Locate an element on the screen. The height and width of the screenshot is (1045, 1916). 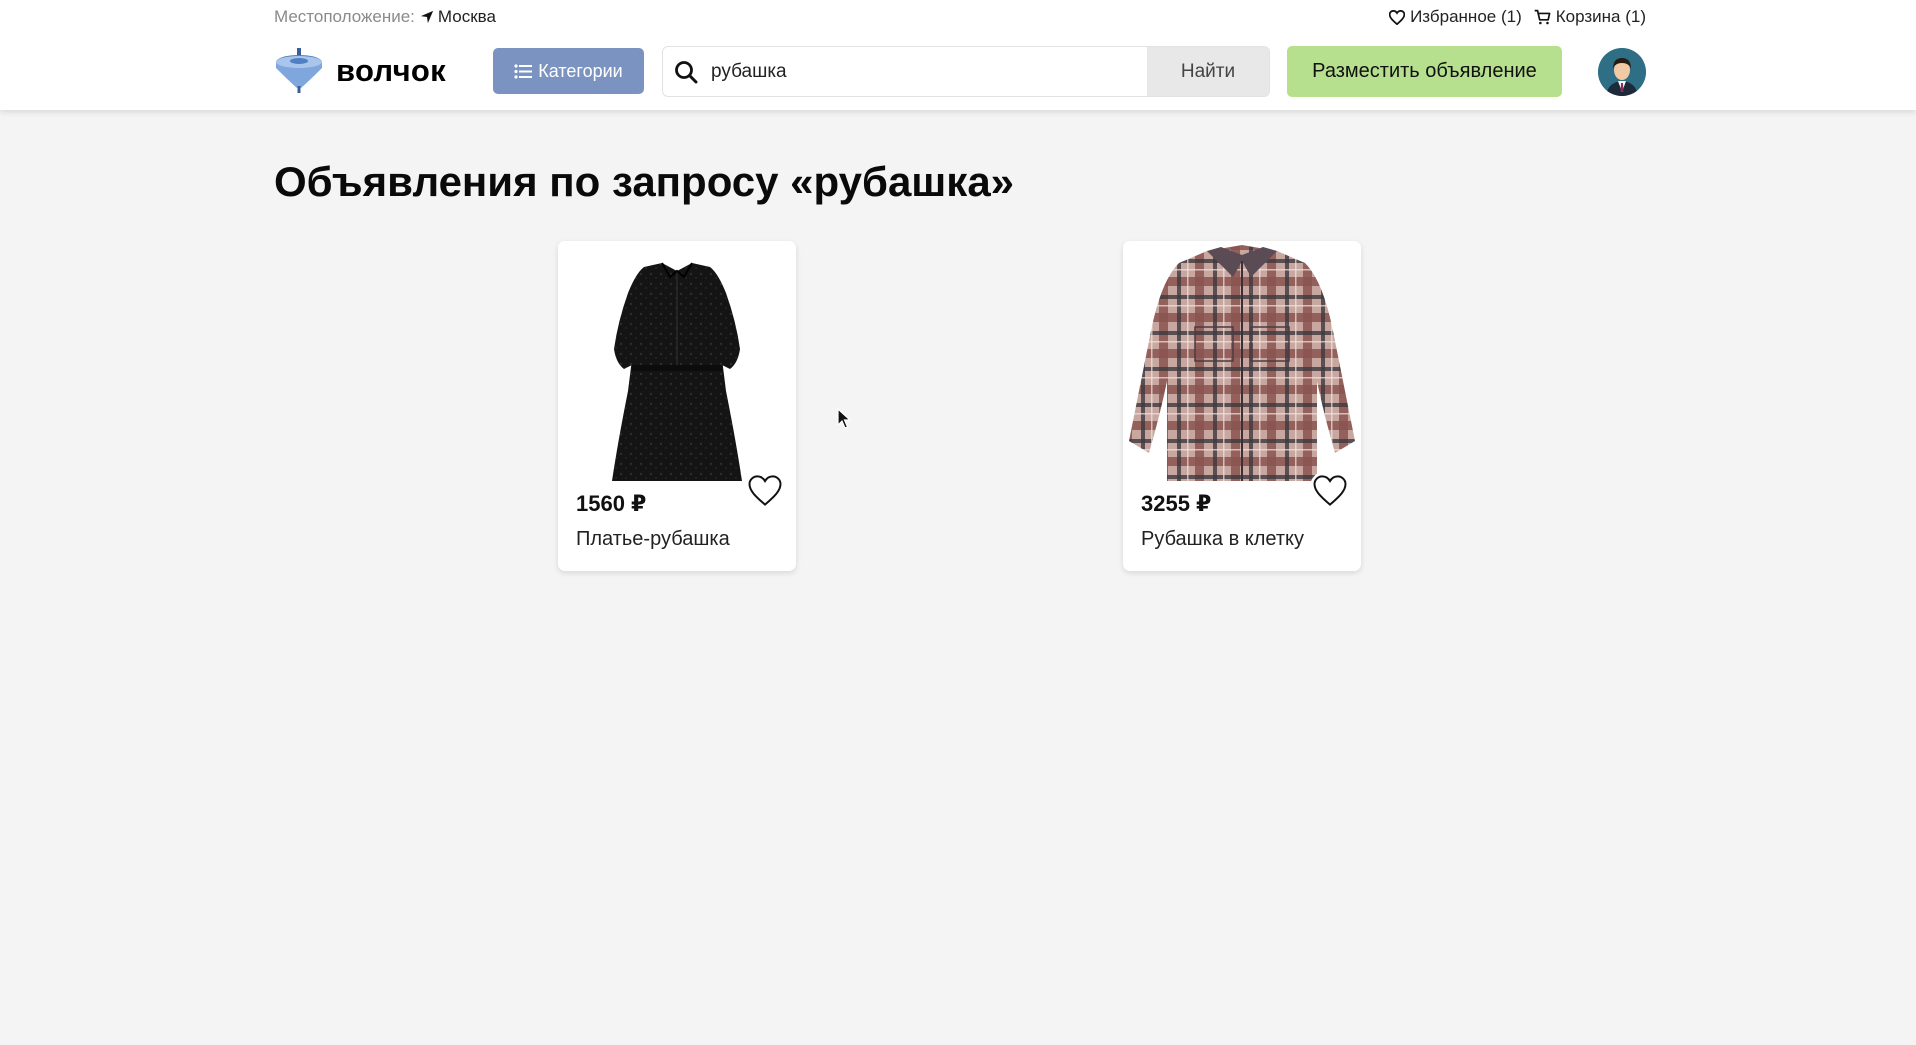
location: Местоположение: Москва is located at coordinates (385, 17).